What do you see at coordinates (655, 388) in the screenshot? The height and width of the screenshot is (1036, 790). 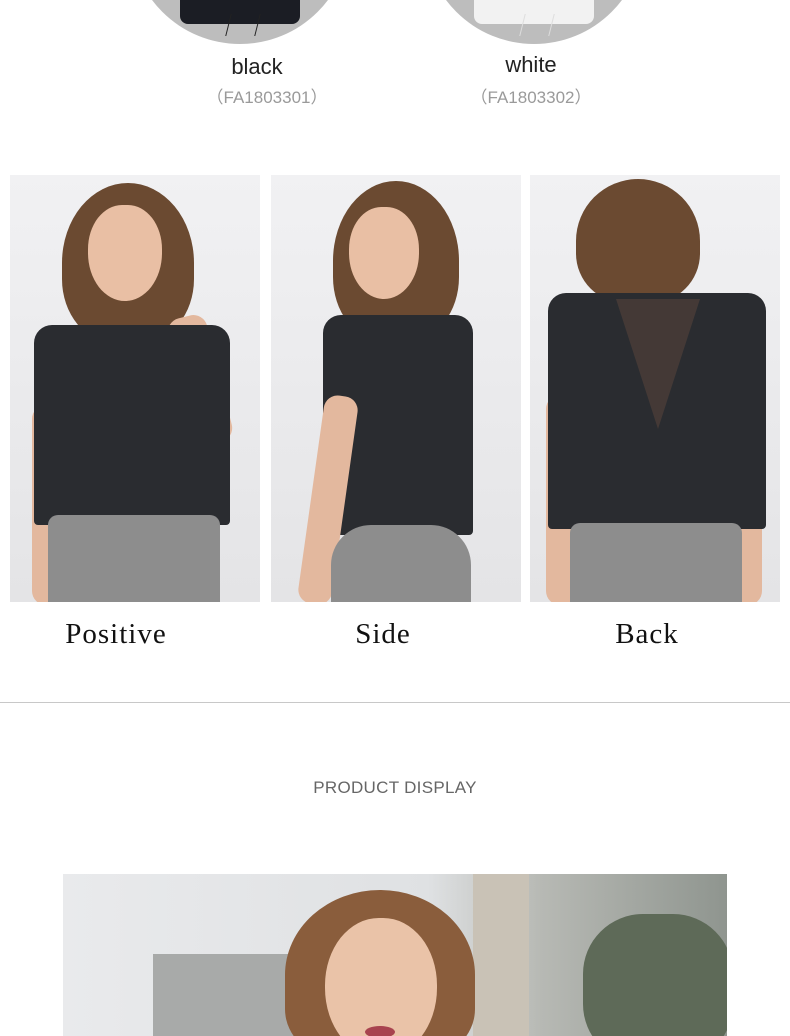 I see `photo-back-view` at bounding box center [655, 388].